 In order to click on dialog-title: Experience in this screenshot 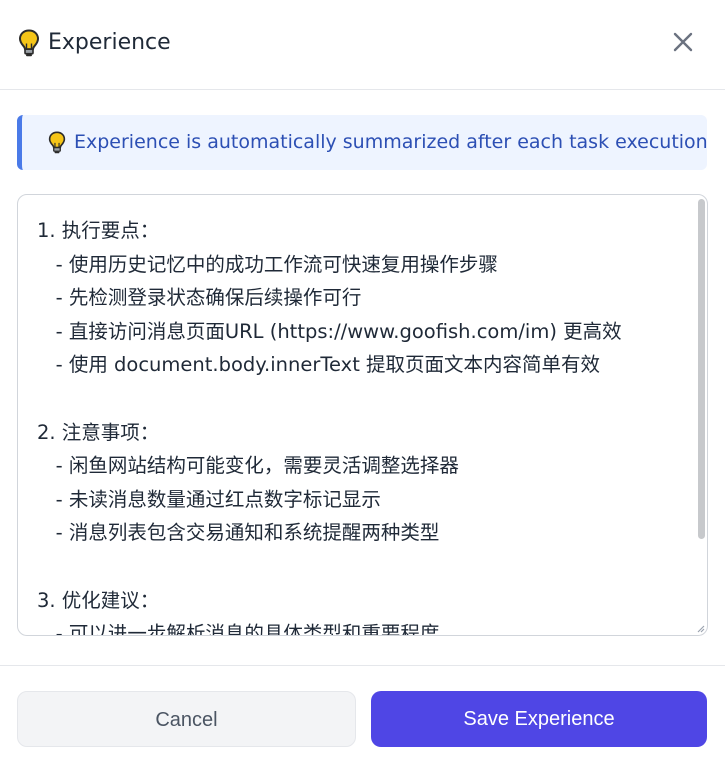, I will do `click(109, 42)`.